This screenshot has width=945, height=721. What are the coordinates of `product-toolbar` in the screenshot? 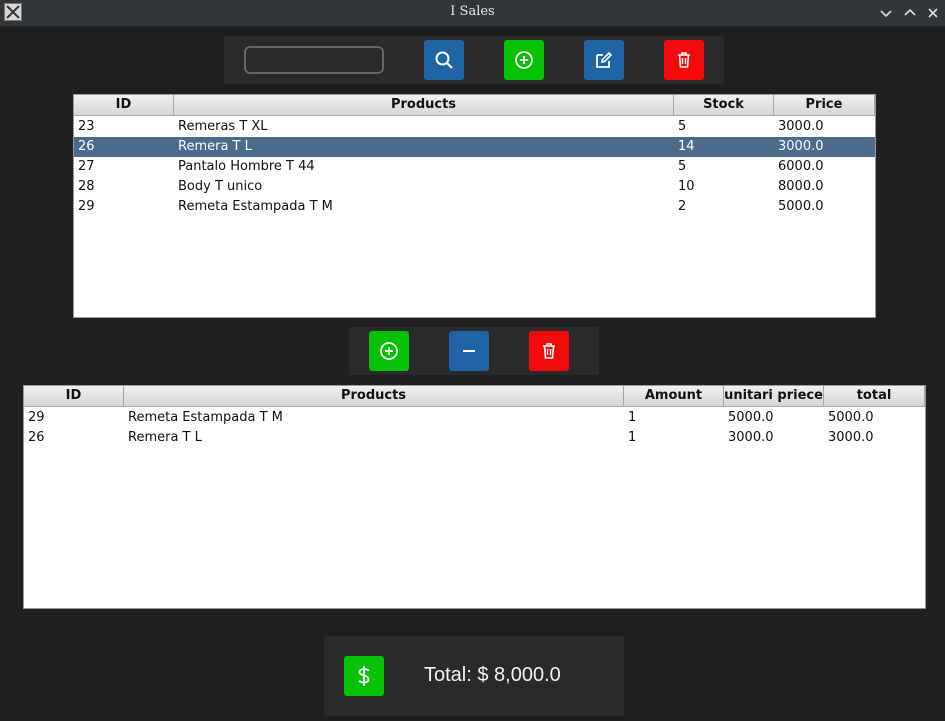 It's located at (474, 60).